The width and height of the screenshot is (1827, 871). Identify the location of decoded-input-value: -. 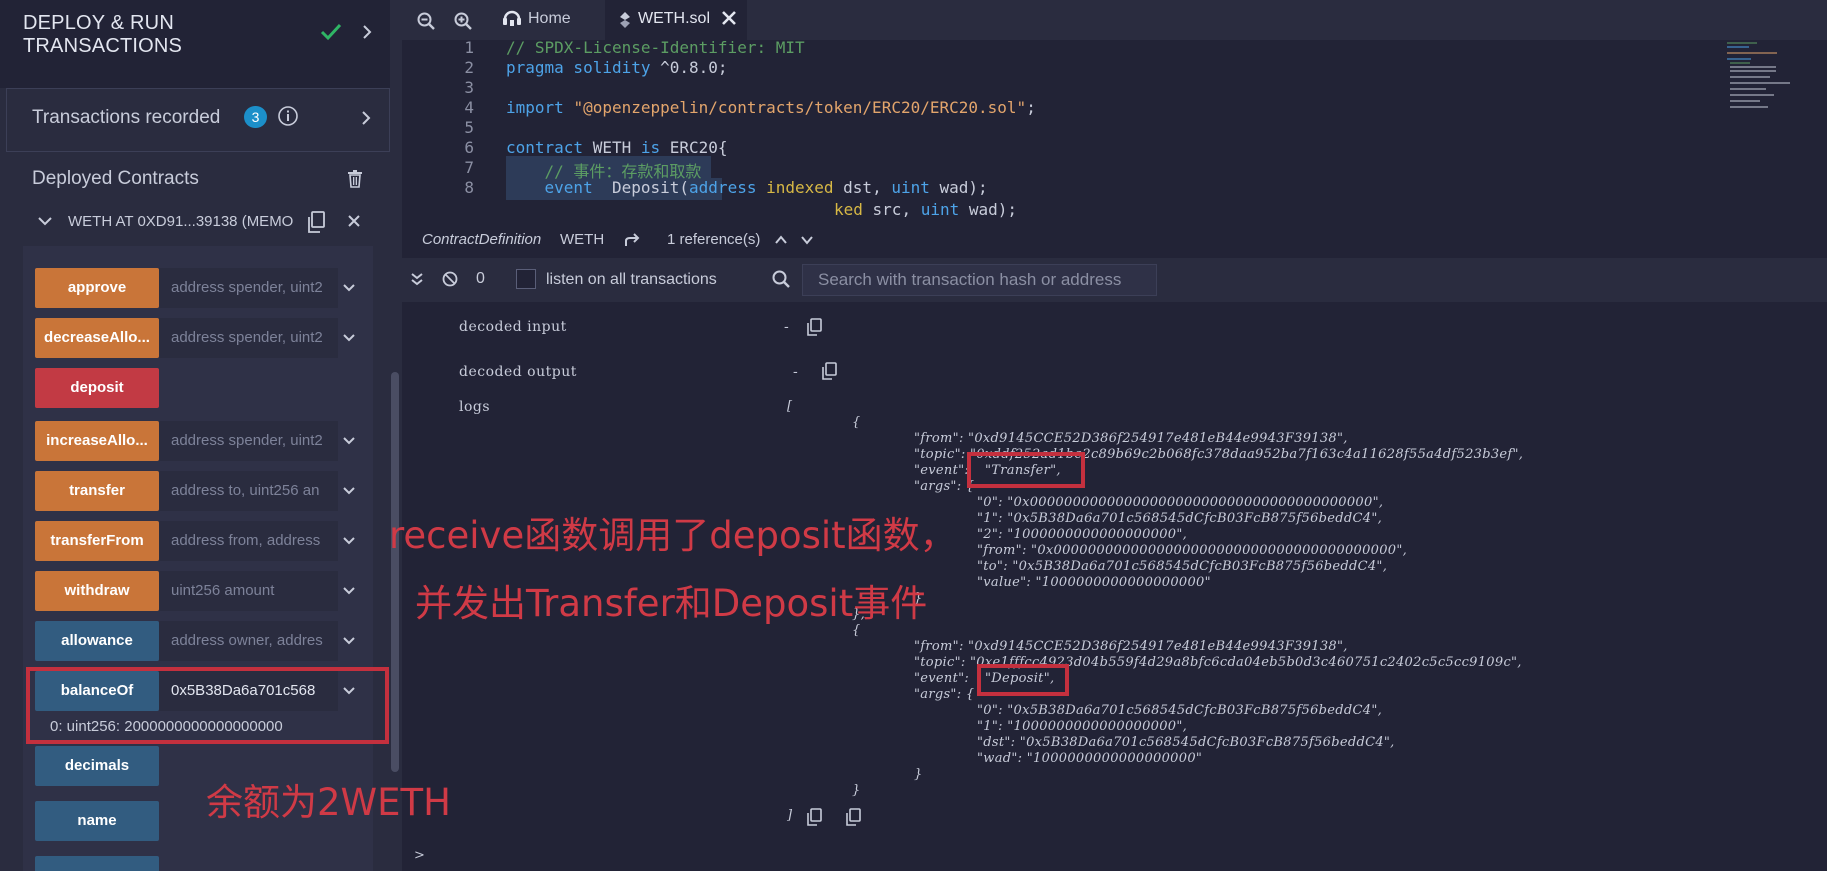
(786, 327).